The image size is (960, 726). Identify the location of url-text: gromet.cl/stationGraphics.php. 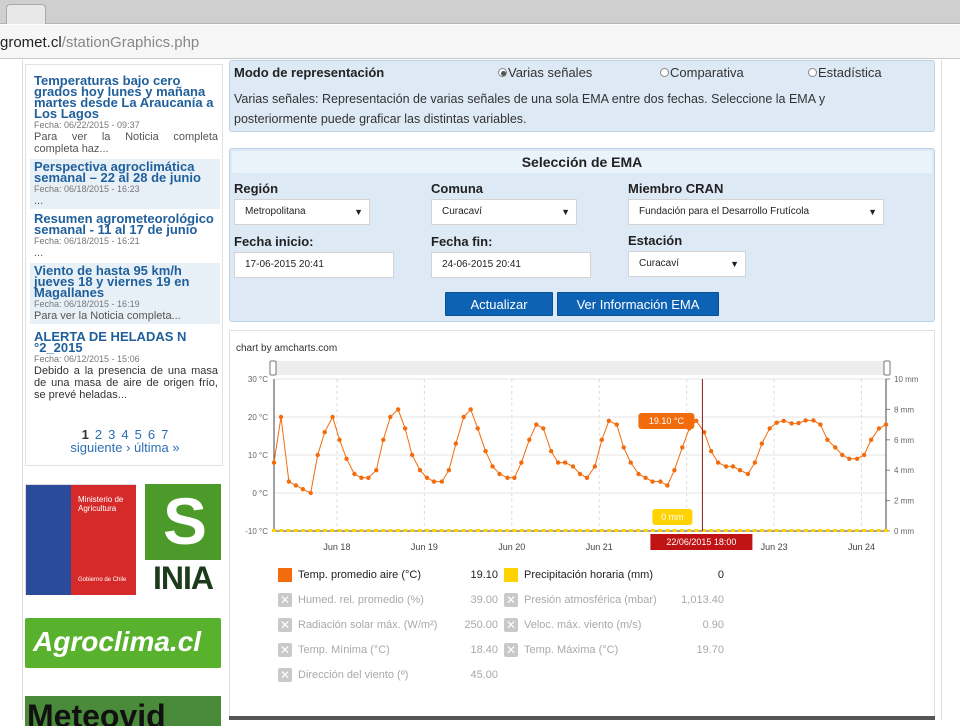
(99, 42).